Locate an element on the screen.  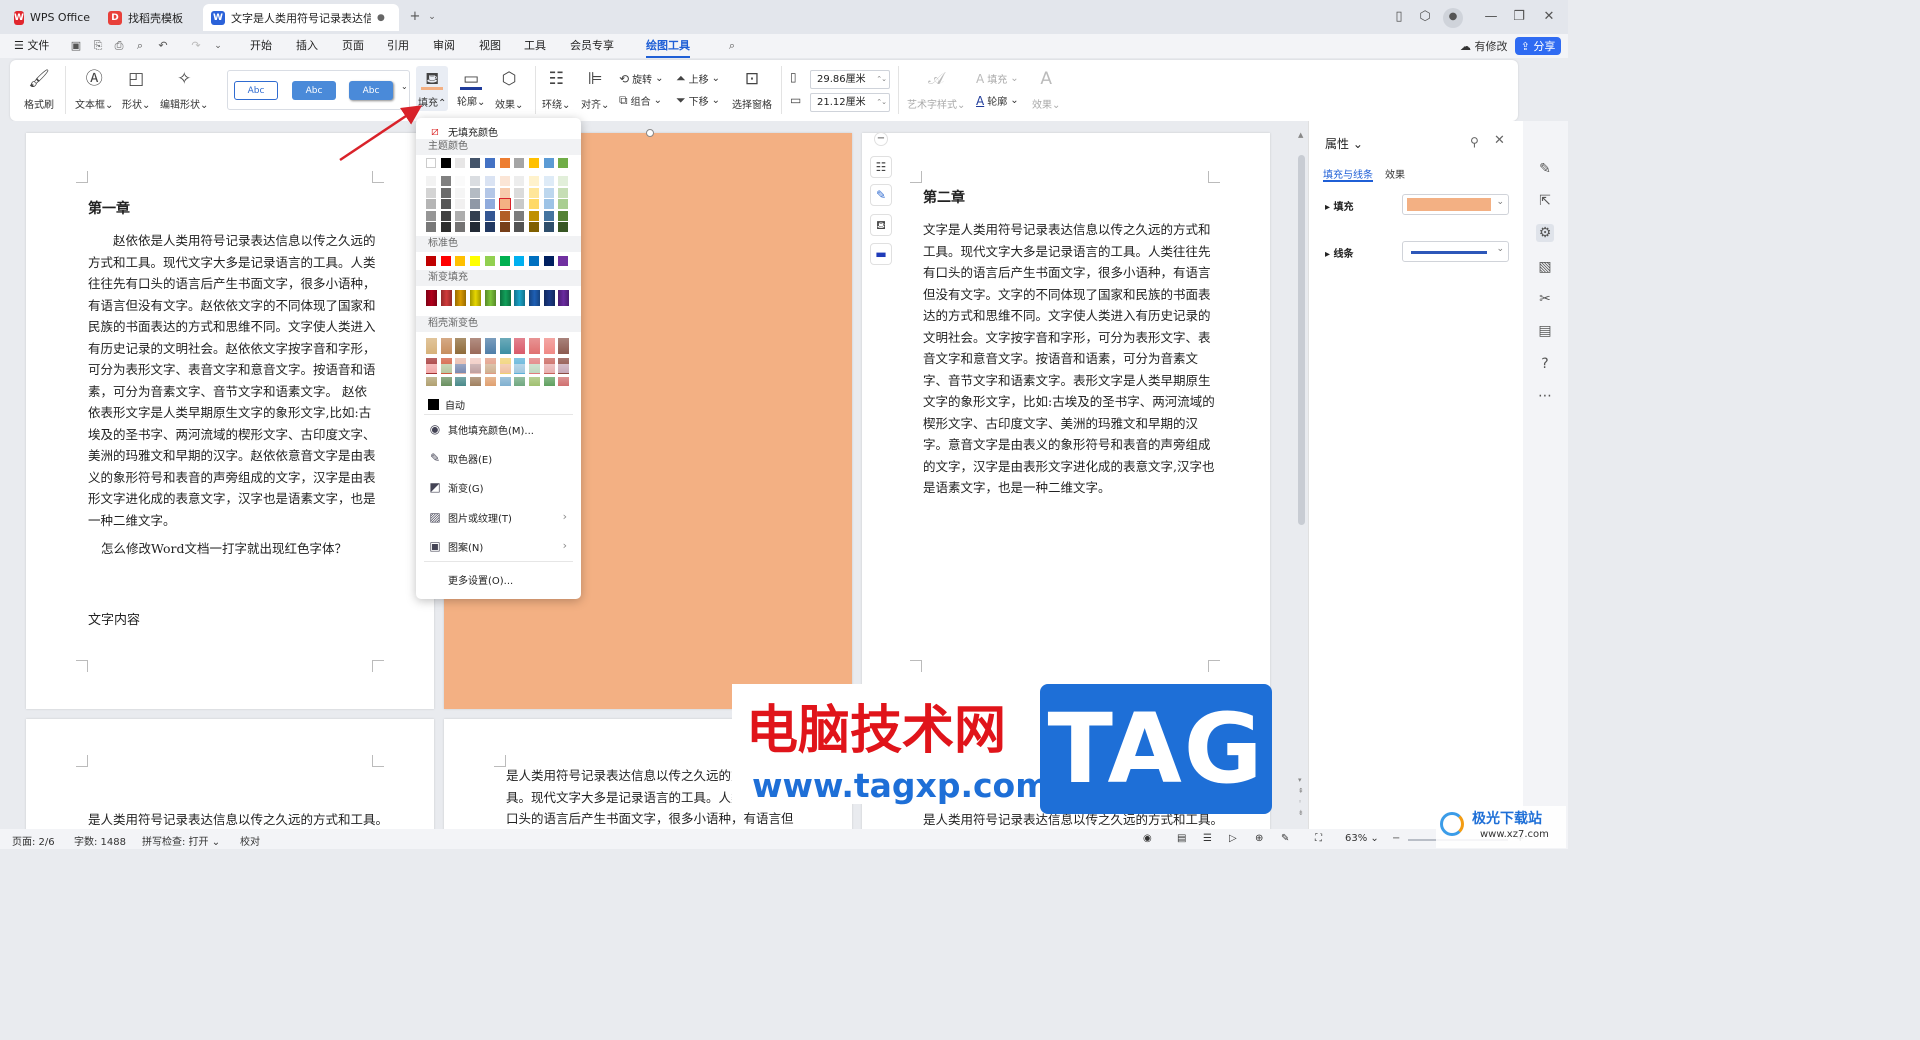
properties-sliders-icon: ⚙ is located at coordinates (1545, 233).